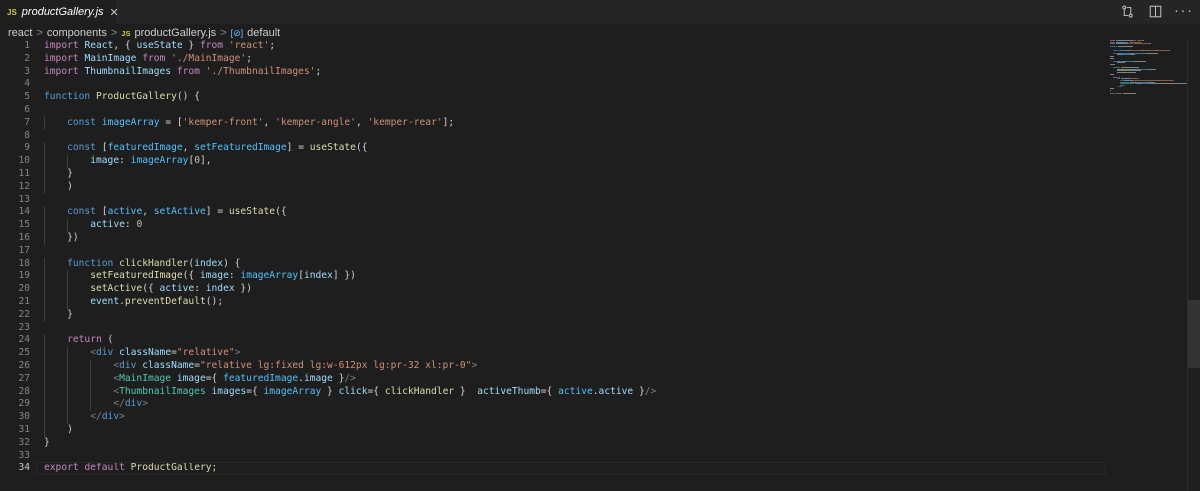  I want to click on code-line: import React, { useState } from 'react';, so click(579, 46).